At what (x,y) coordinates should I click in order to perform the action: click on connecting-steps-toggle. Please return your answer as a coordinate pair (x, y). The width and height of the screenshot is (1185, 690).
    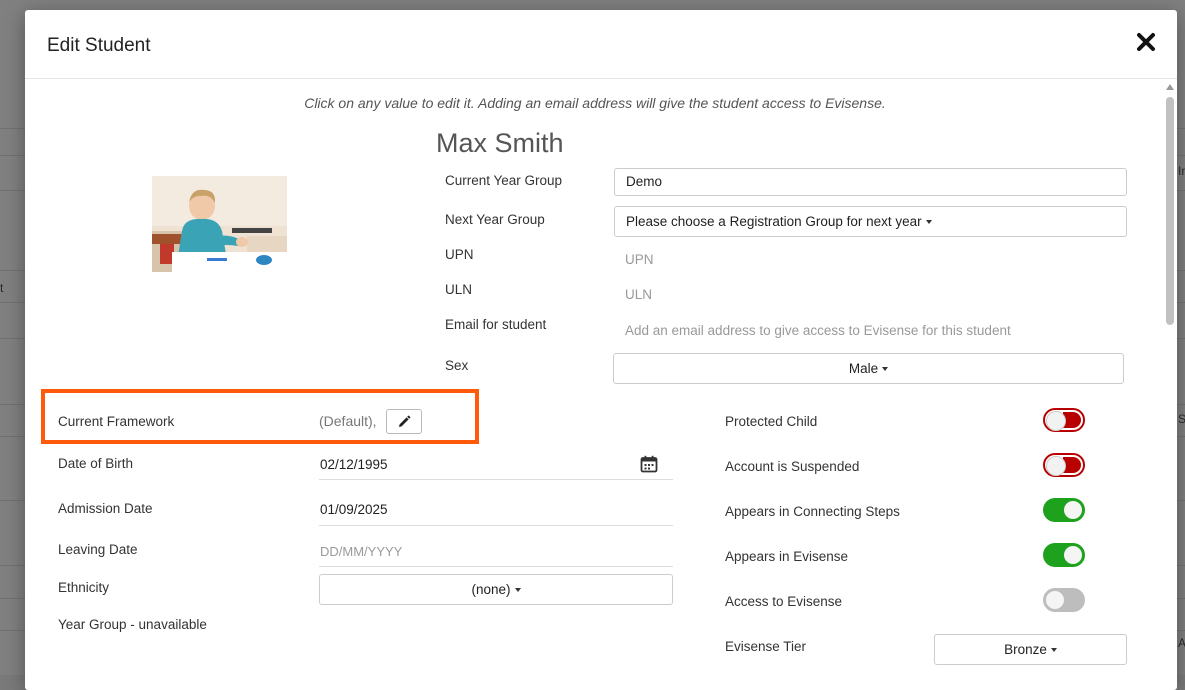
    Looking at the image, I should click on (1064, 510).